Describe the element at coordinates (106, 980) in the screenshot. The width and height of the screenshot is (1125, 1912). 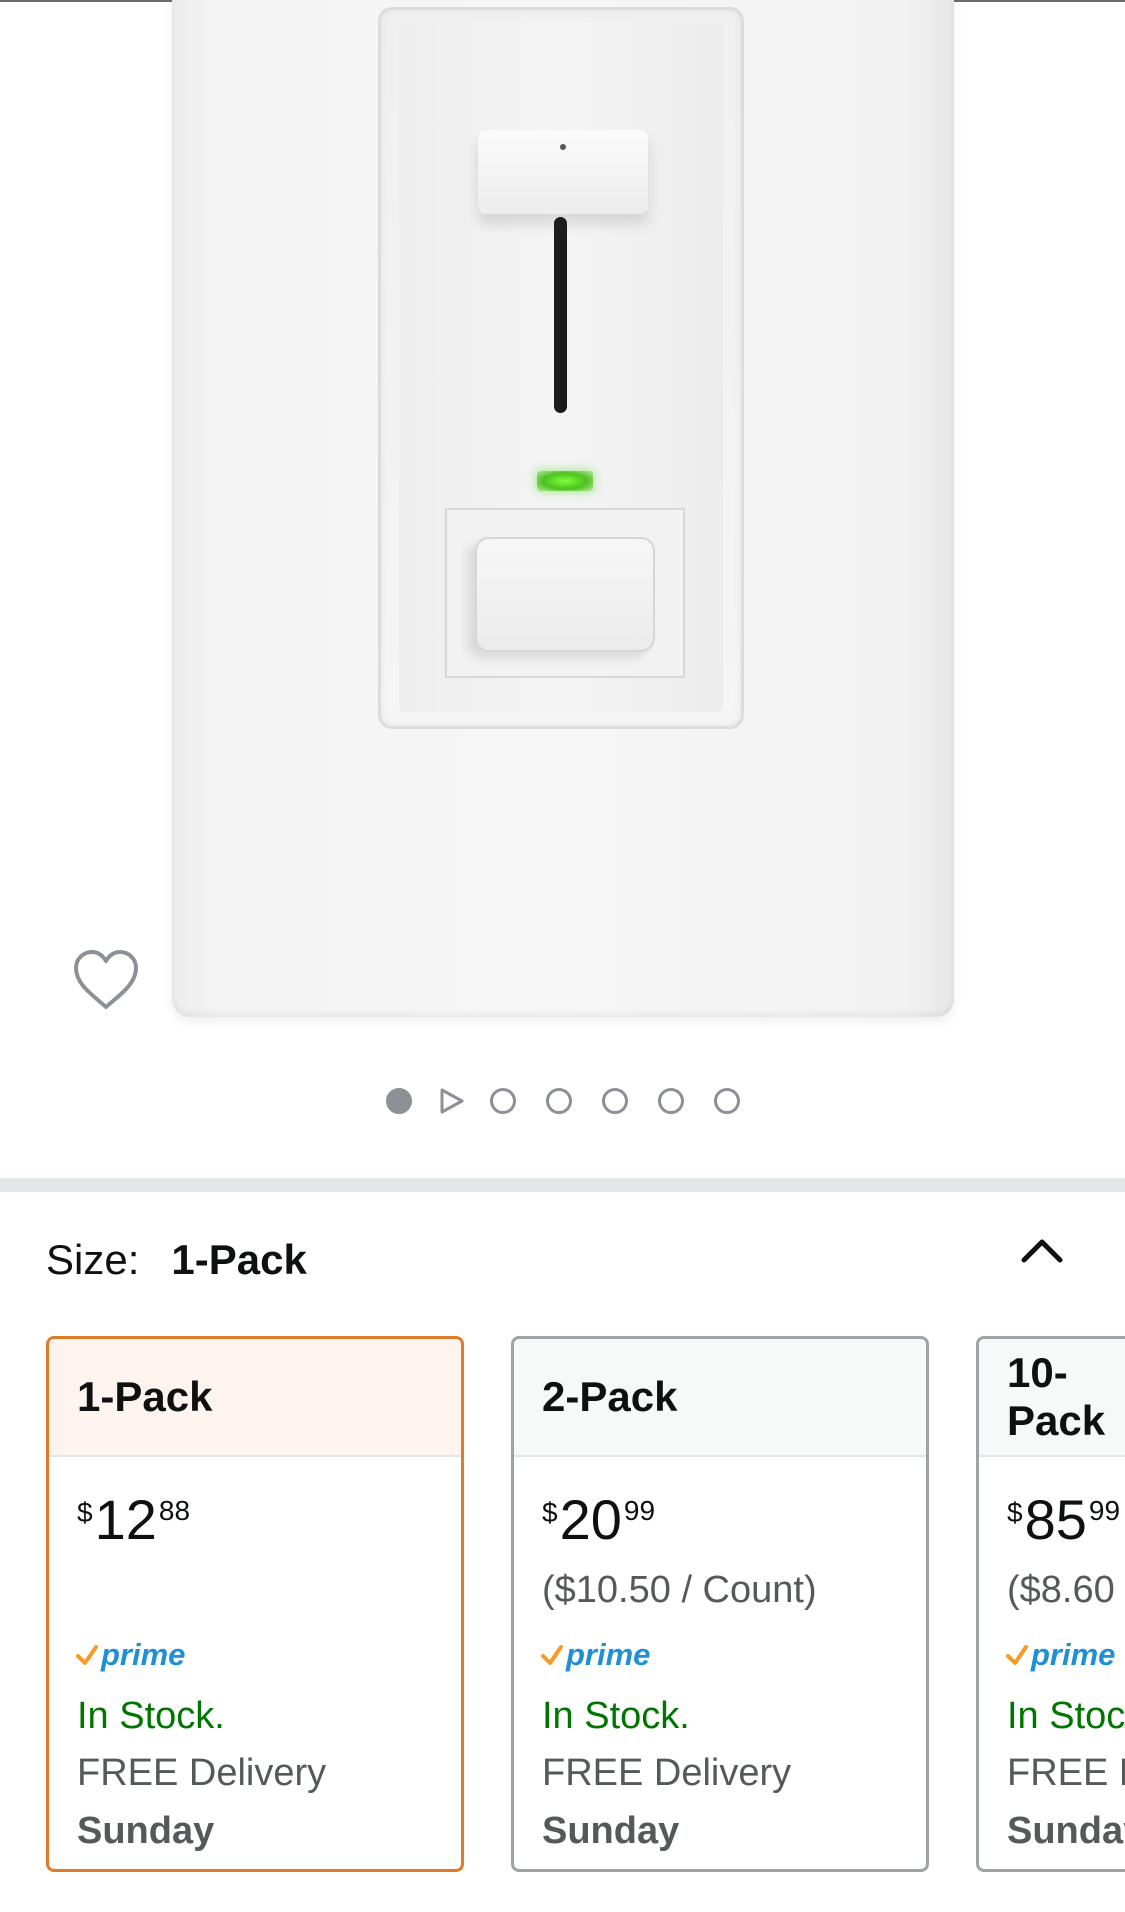
I see `heart-icon` at that location.